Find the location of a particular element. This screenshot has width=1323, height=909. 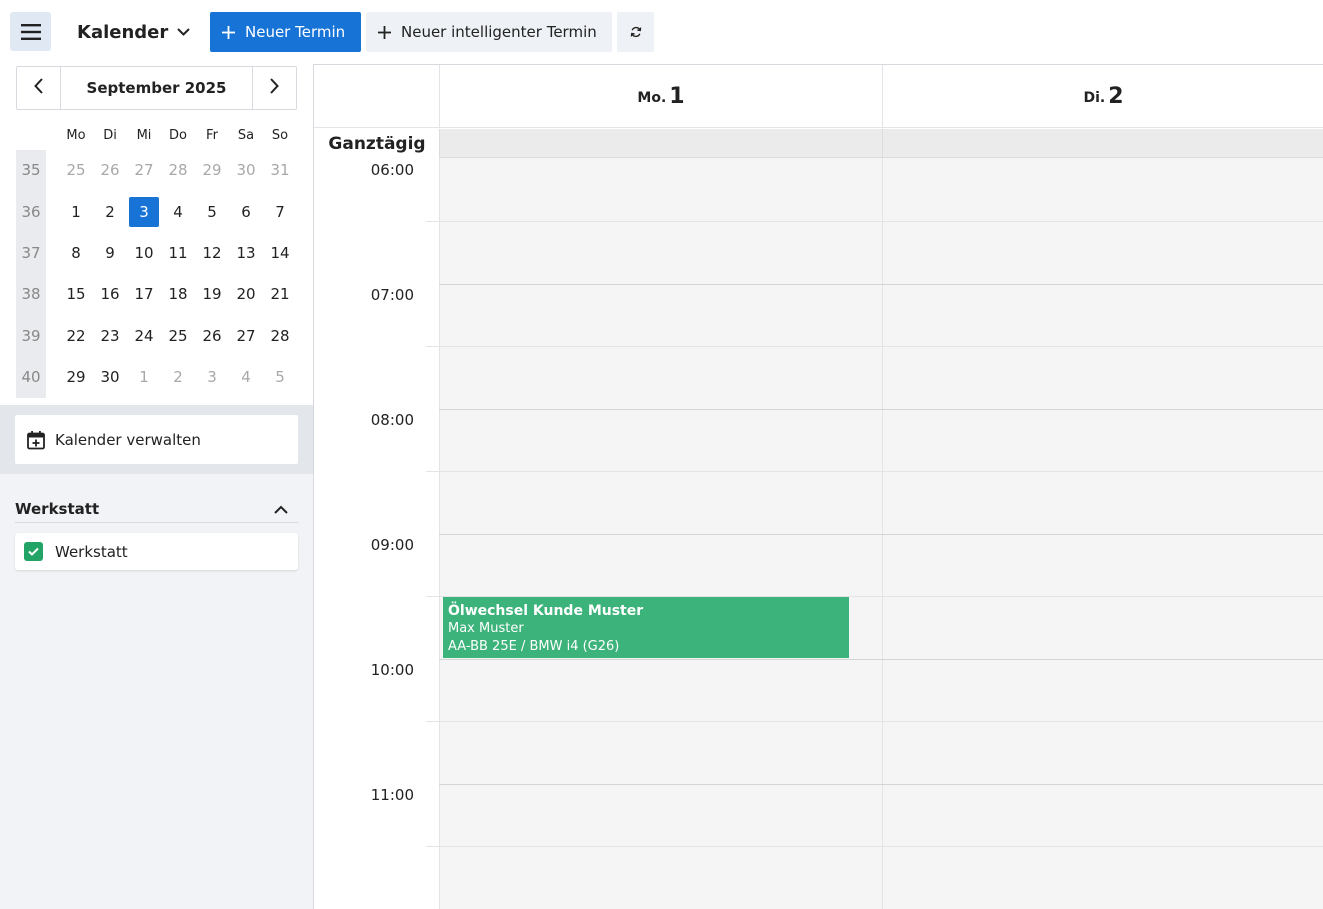

time-label: 07:00 is located at coordinates (392, 295).